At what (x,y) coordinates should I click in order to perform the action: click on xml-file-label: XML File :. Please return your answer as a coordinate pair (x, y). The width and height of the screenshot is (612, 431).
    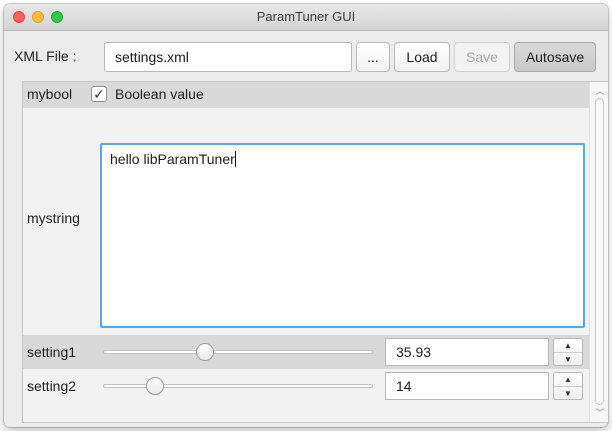
    Looking at the image, I should click on (45, 56).